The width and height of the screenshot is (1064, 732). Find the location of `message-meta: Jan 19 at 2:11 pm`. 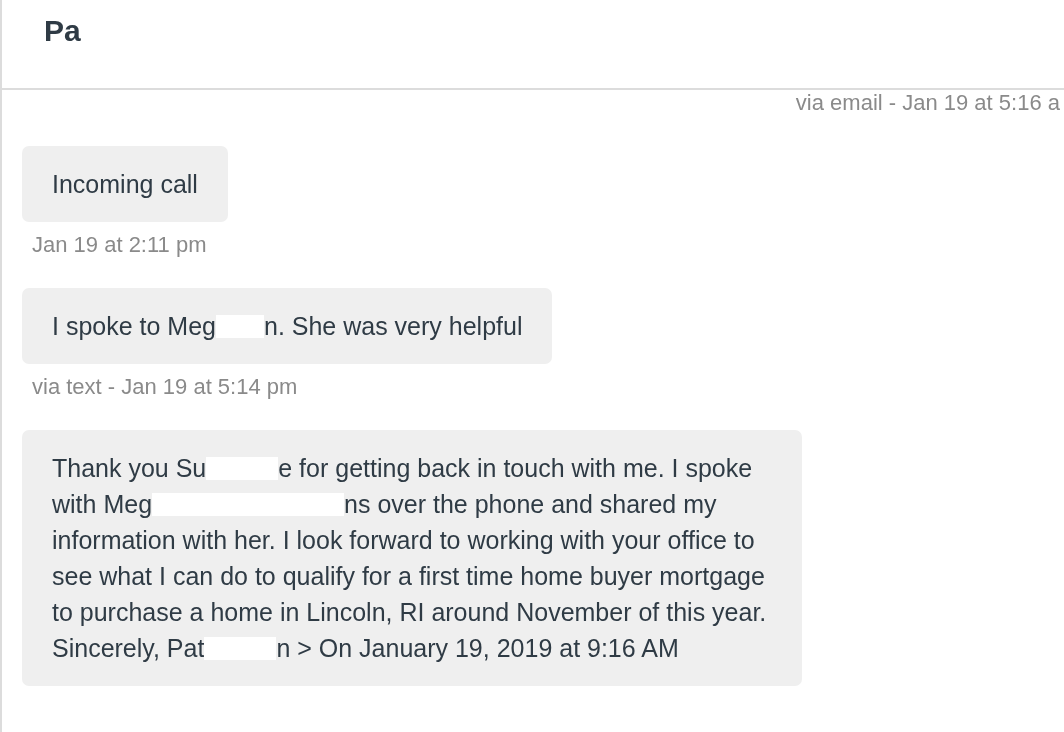

message-meta: Jan 19 at 2:11 pm is located at coordinates (119, 245).